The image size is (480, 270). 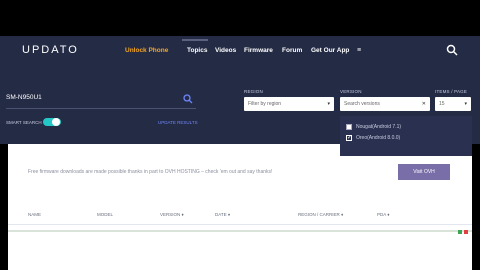 What do you see at coordinates (362, 104) in the screenshot?
I see `version-placeholder: Search versions` at bounding box center [362, 104].